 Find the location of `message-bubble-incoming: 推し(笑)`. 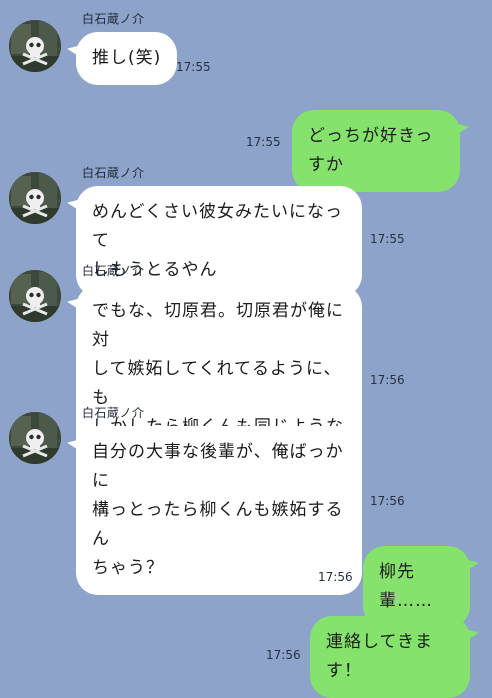

message-bubble-incoming: 推し(笑) is located at coordinates (127, 58).